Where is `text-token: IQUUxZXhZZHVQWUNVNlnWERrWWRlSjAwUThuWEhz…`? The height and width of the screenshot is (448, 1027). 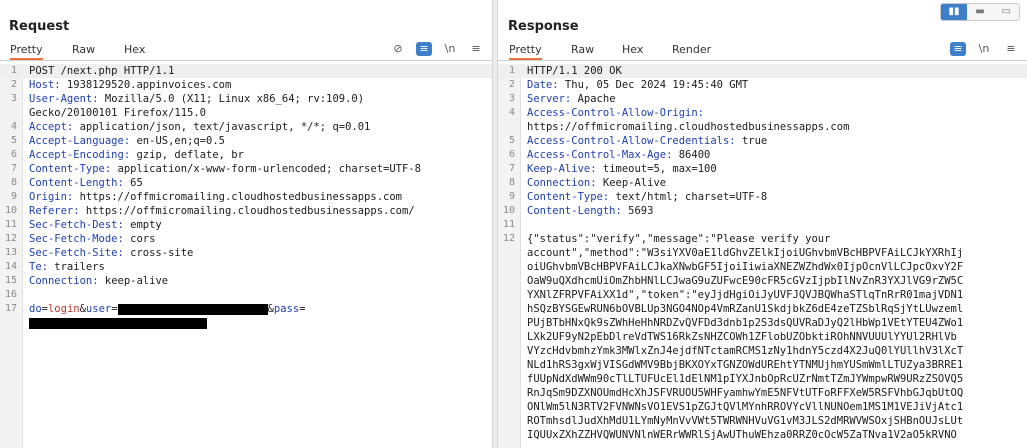 text-token: IQUUxZXhZZHVQWUNVNlnWERrWWRlSjAwUThuWEhz… is located at coordinates (742, 435).